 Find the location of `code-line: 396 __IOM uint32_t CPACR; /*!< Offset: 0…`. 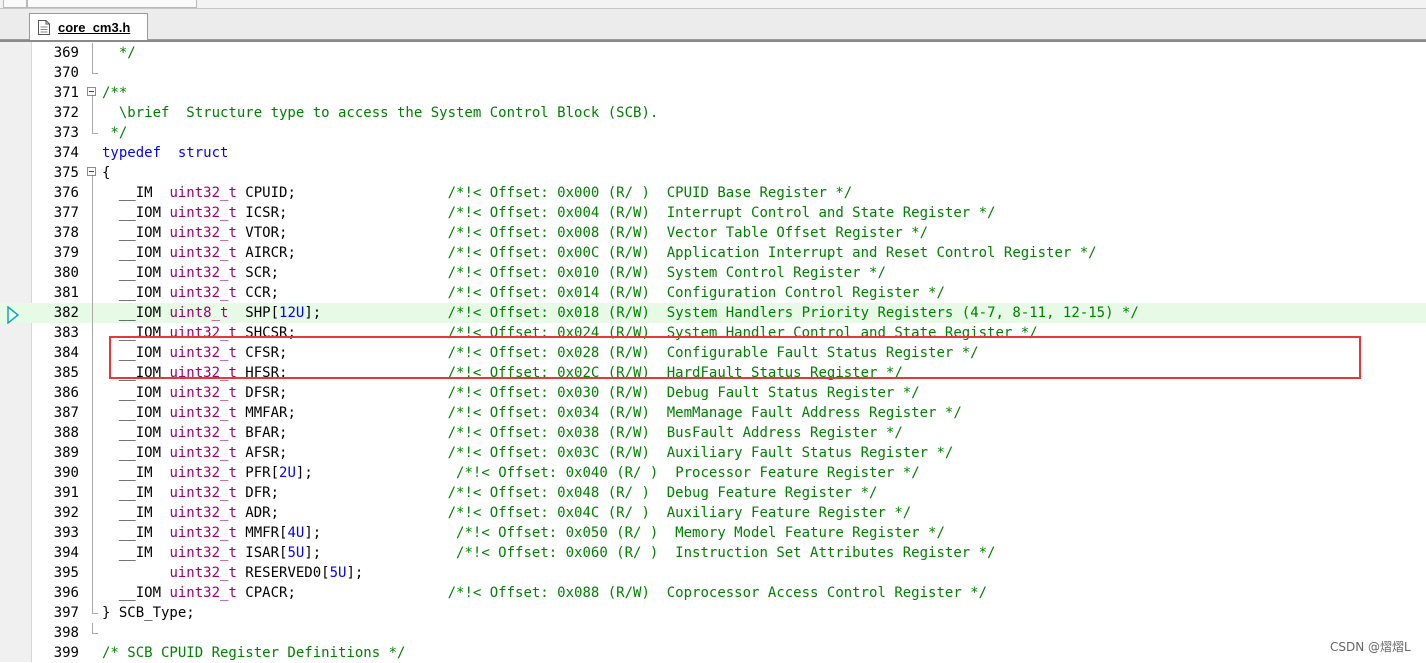

code-line: 396 __IOM uint32_t CPACR; /*!< Offset: 0… is located at coordinates (713, 593).